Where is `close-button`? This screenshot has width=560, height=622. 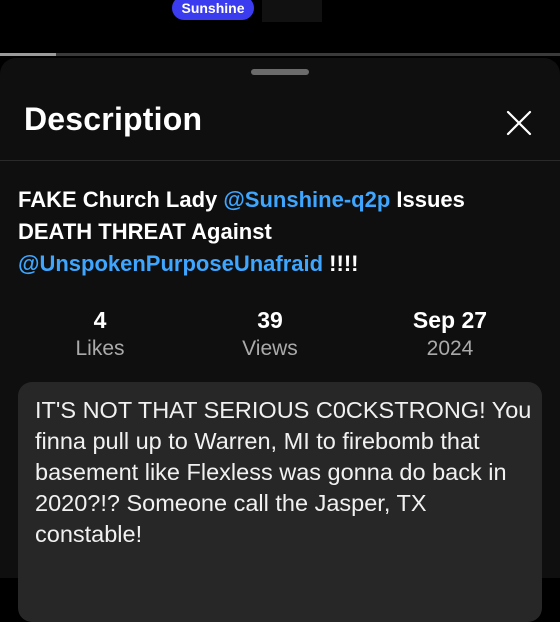 close-button is located at coordinates (519, 123).